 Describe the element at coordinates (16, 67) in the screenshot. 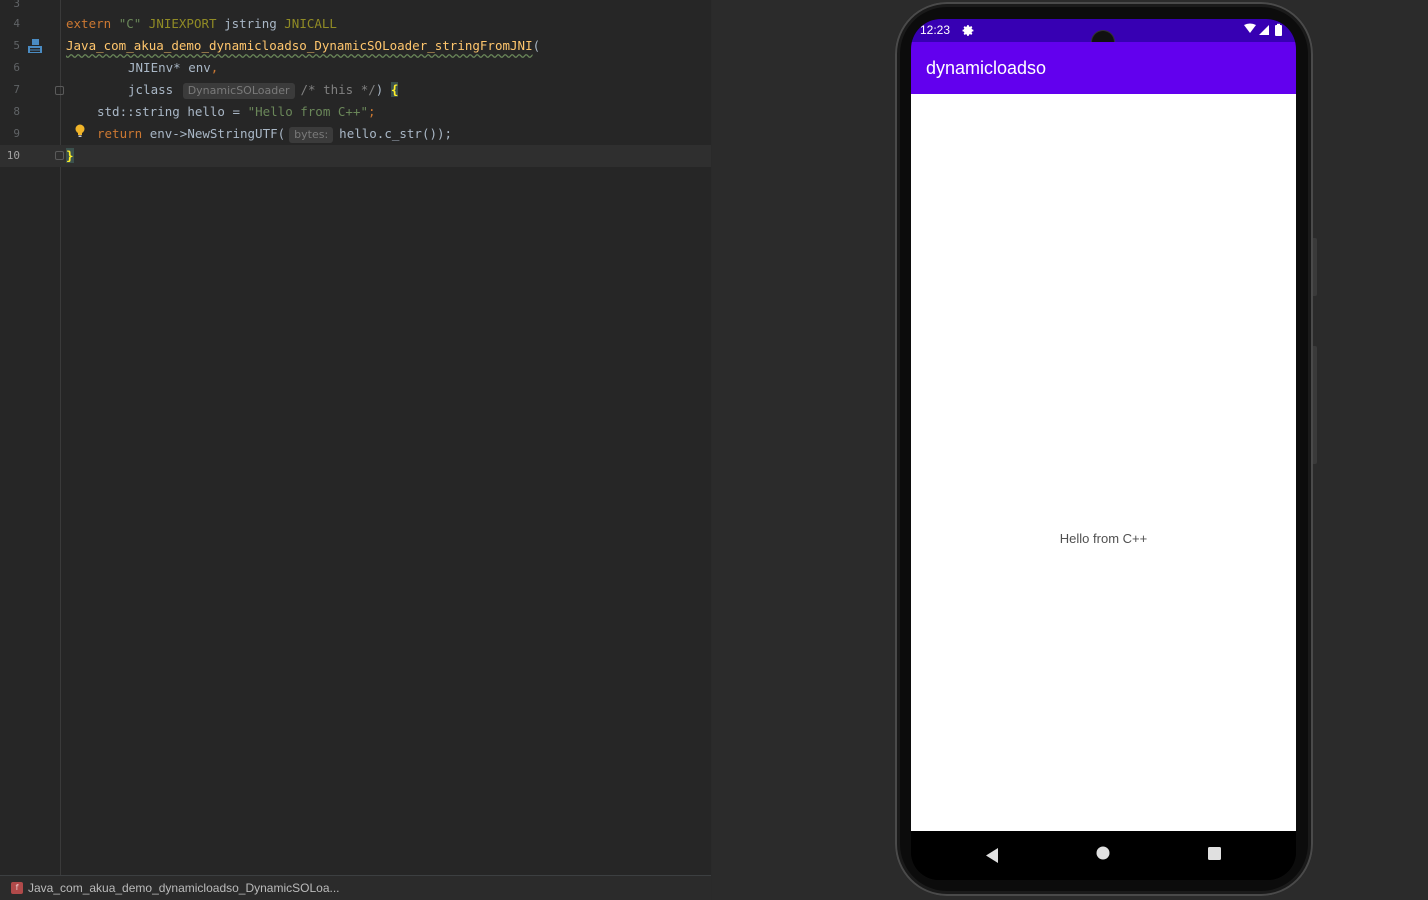

I see `line-number: 6` at that location.